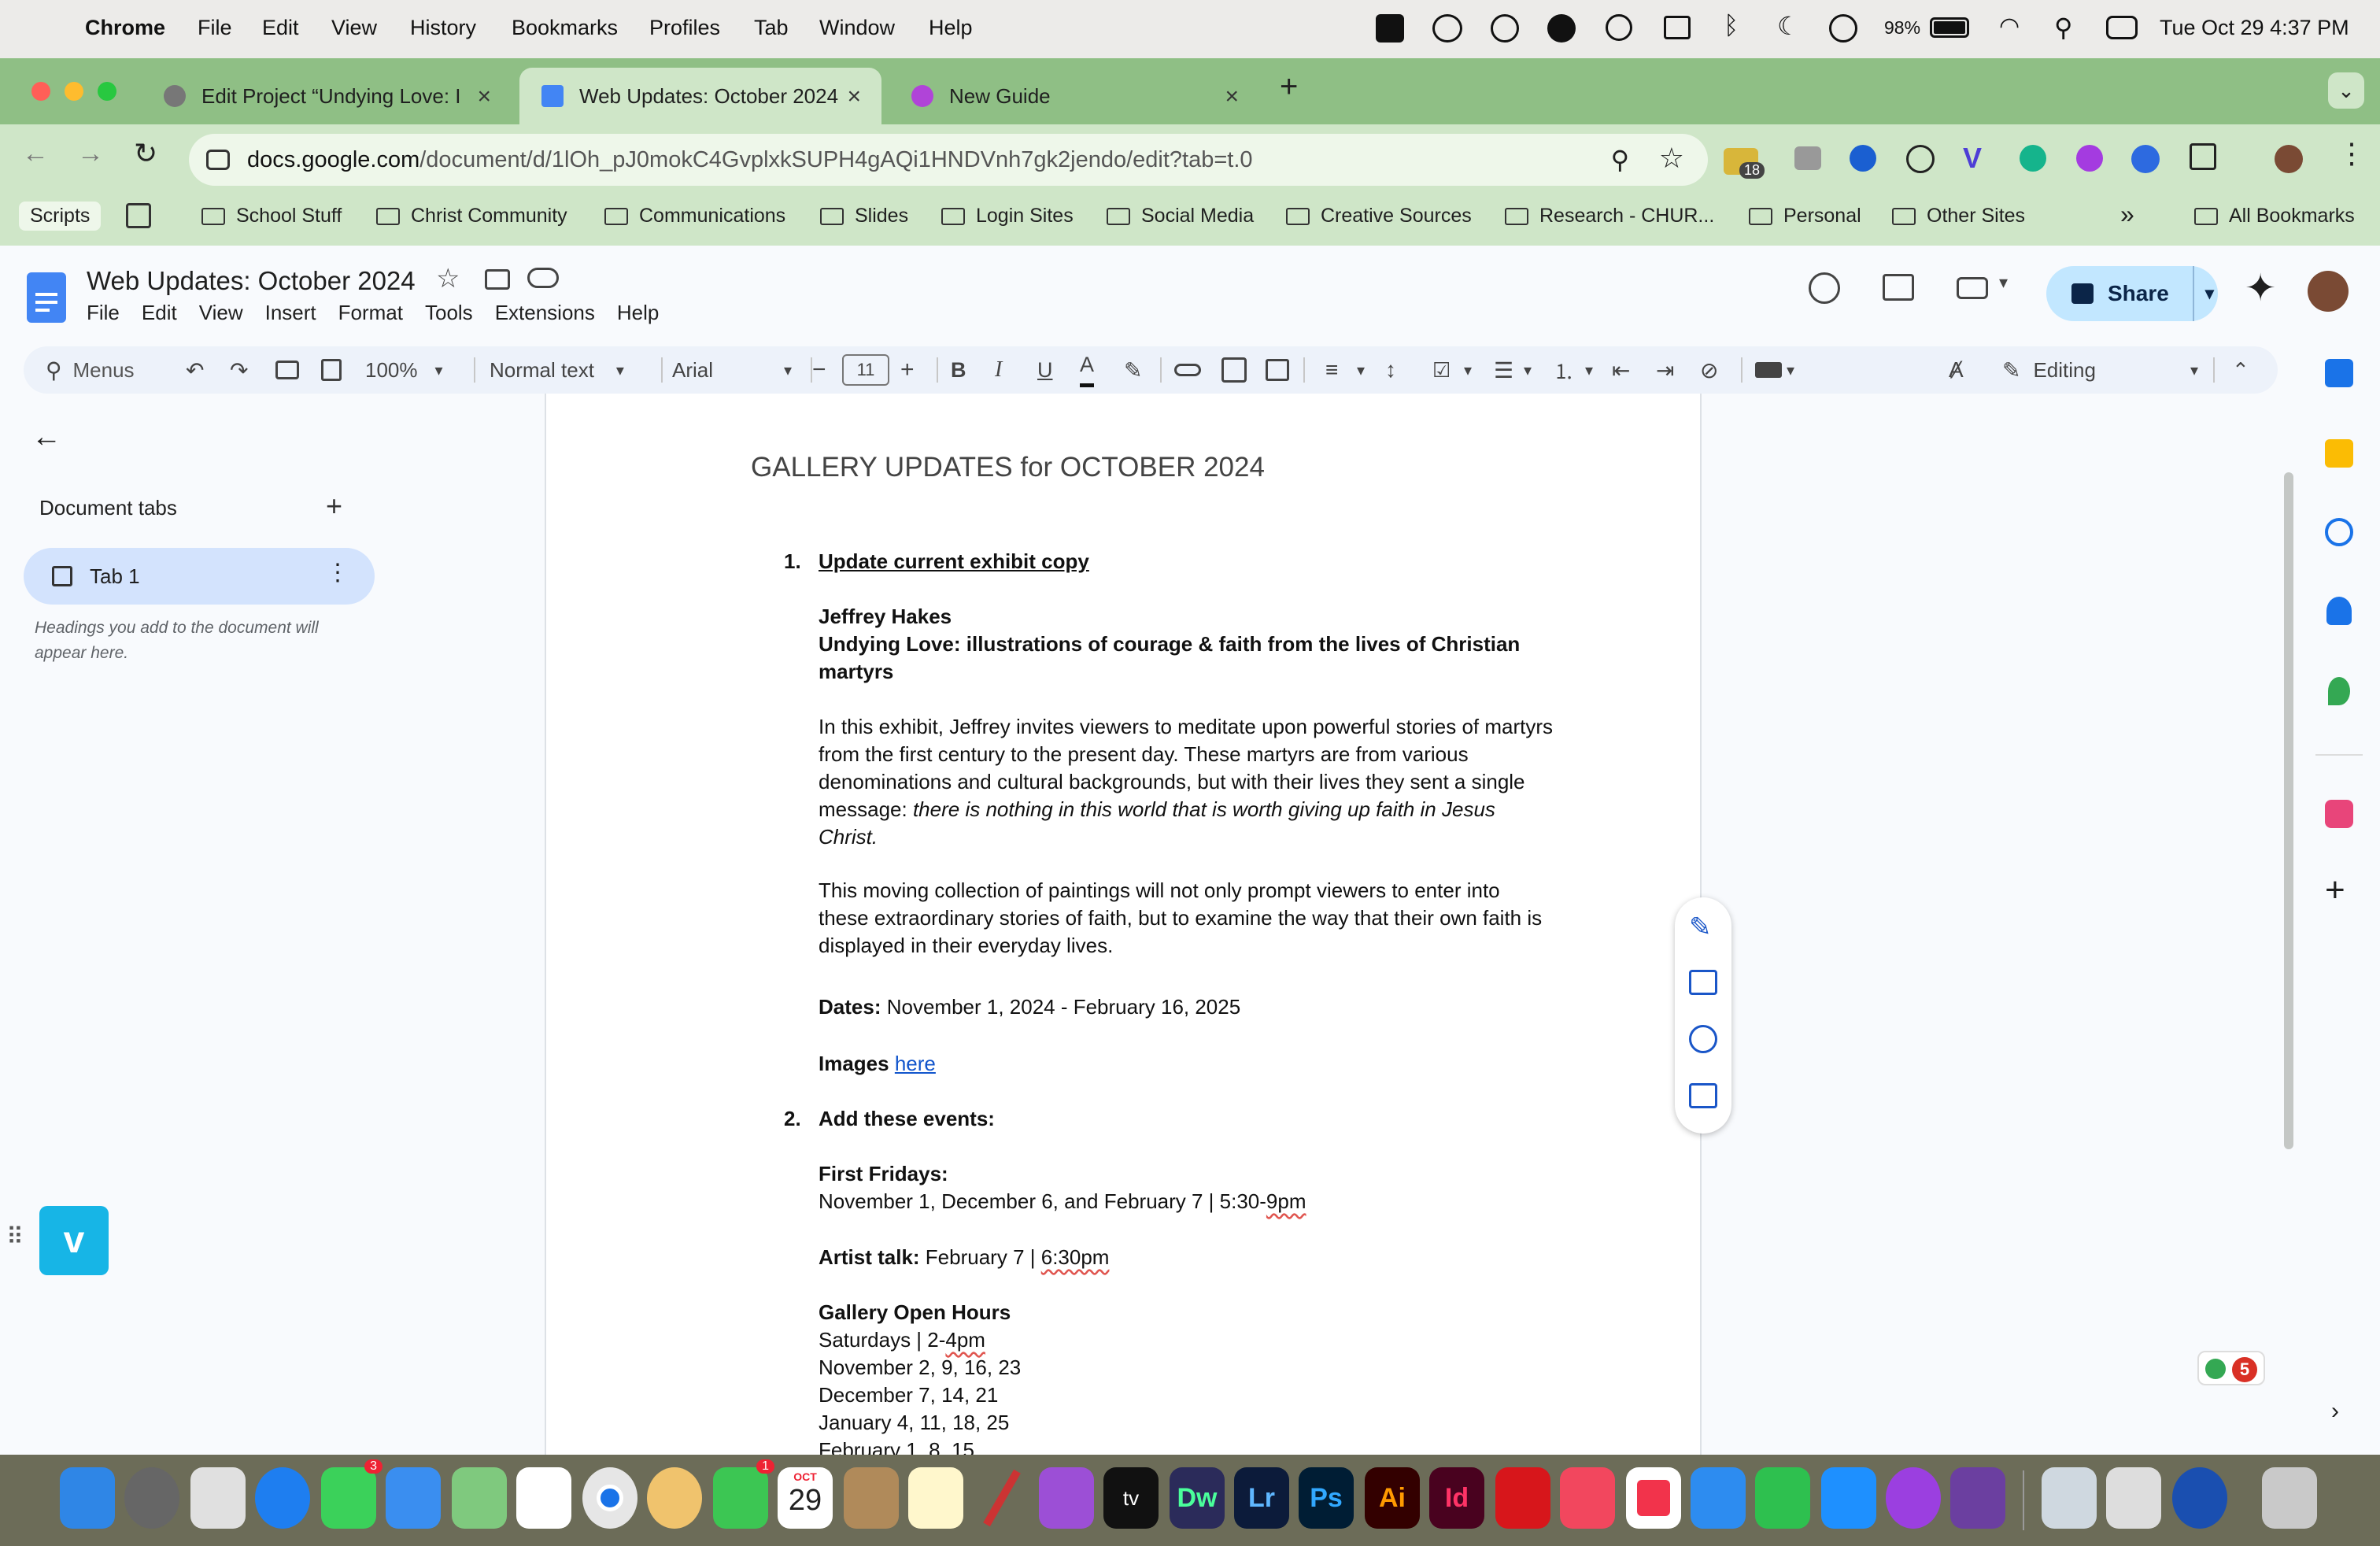  What do you see at coordinates (2260, 288) in the screenshot?
I see `gemini-sparkle-icon: ✦` at bounding box center [2260, 288].